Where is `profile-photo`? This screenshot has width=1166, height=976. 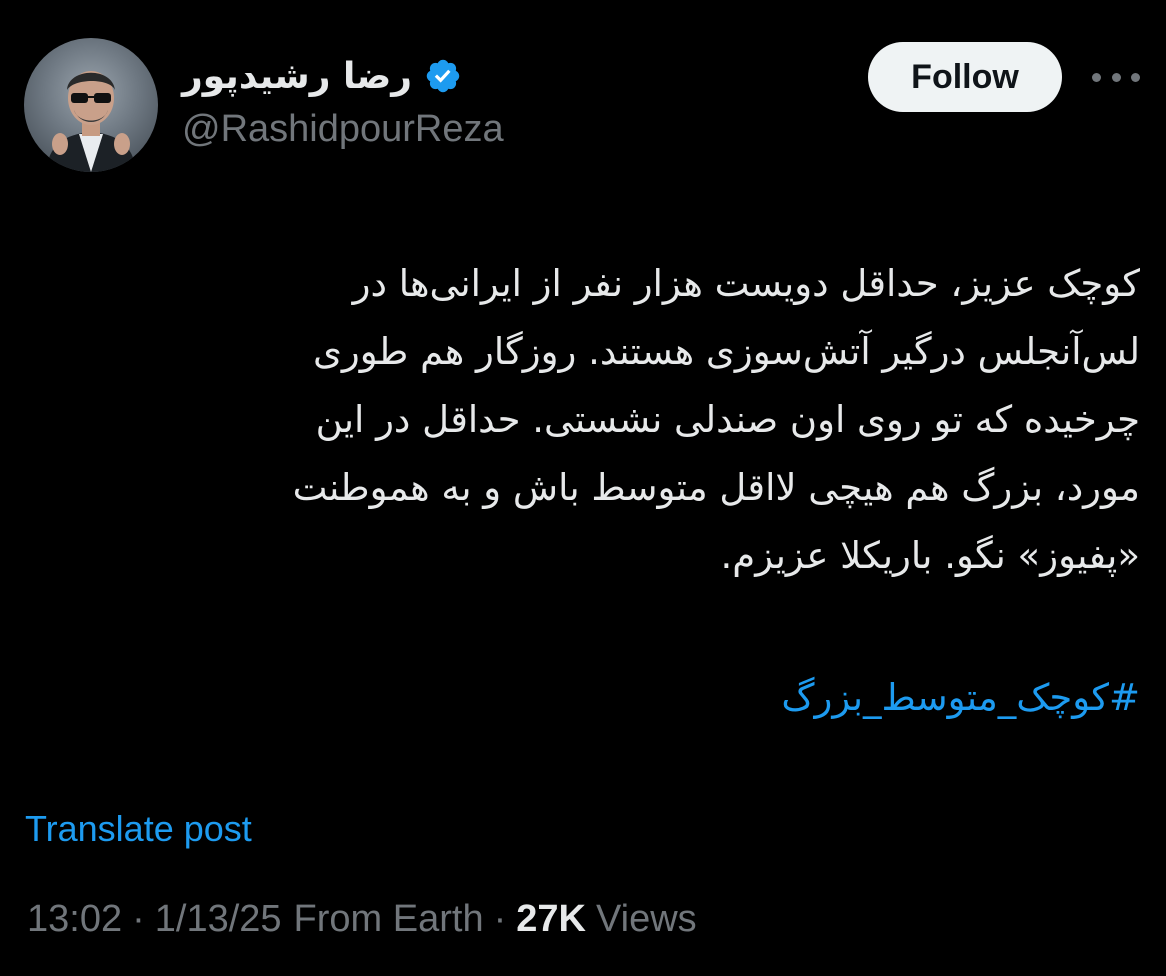 profile-photo is located at coordinates (91, 121).